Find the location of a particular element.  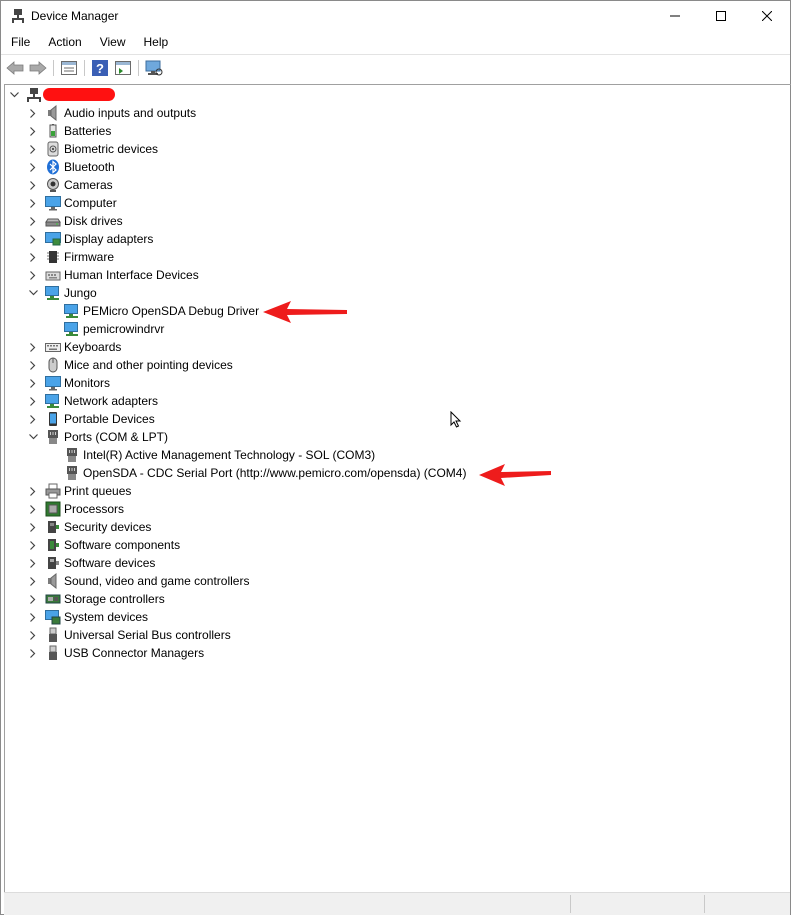

back-arrow-icon is located at coordinates (15, 68).